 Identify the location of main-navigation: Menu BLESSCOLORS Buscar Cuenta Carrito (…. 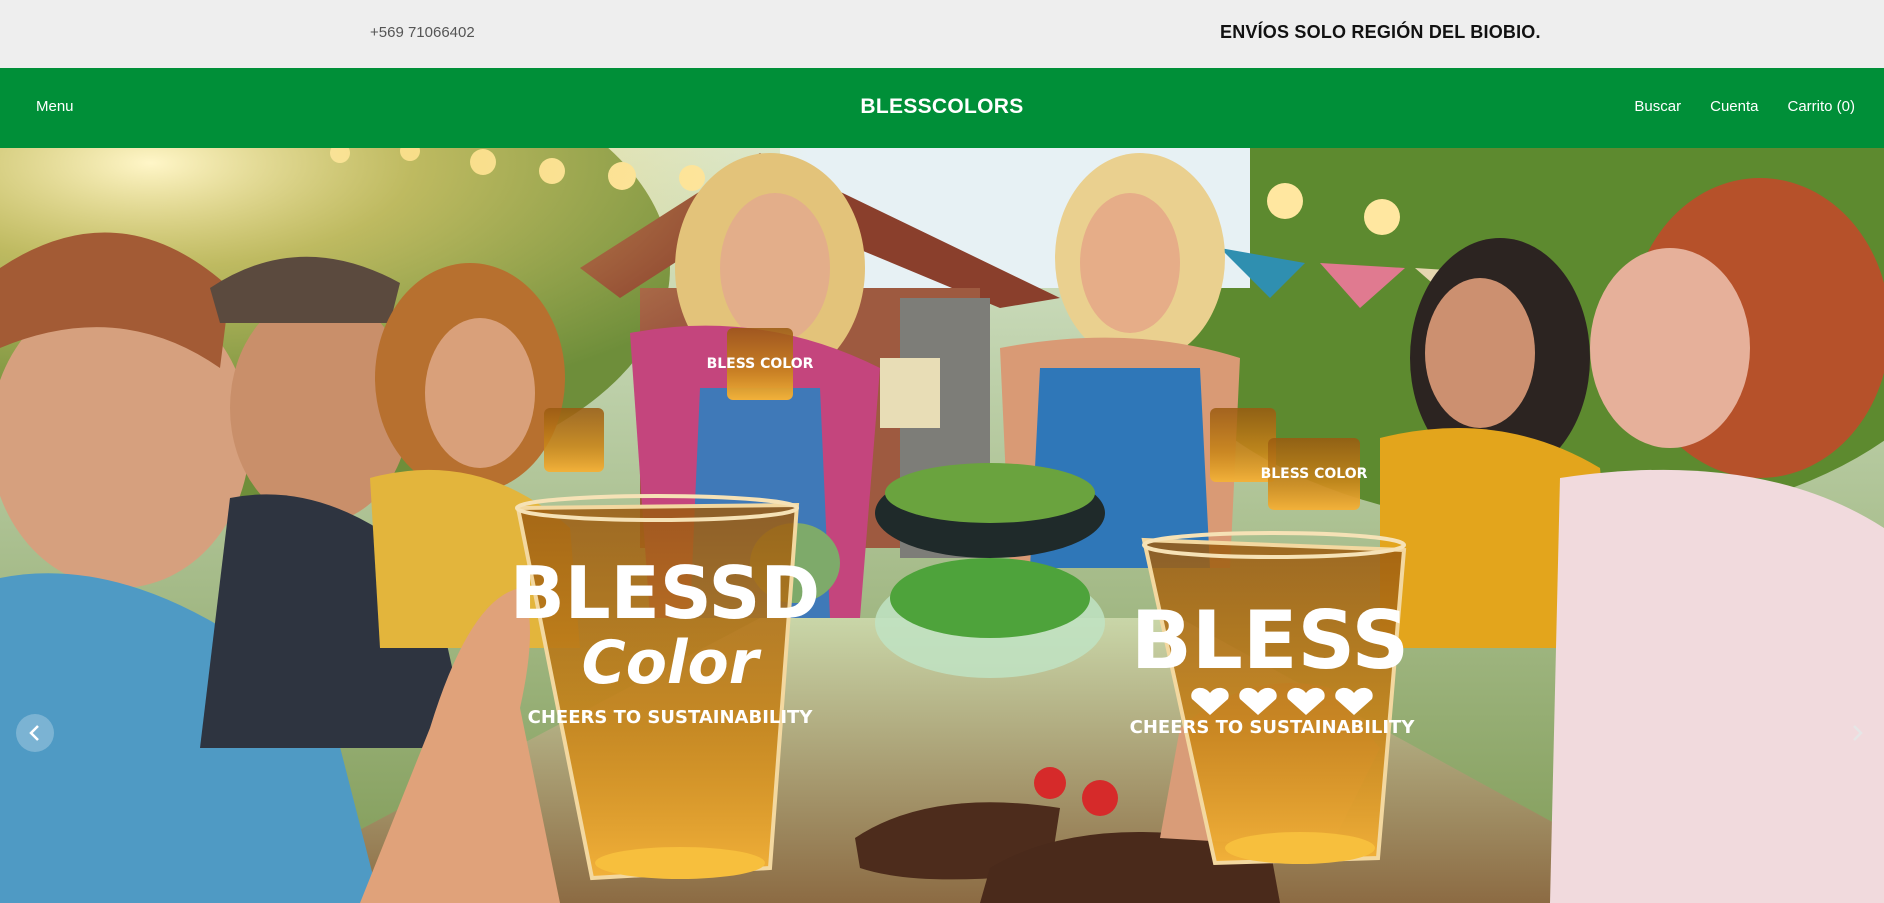
(942, 108).